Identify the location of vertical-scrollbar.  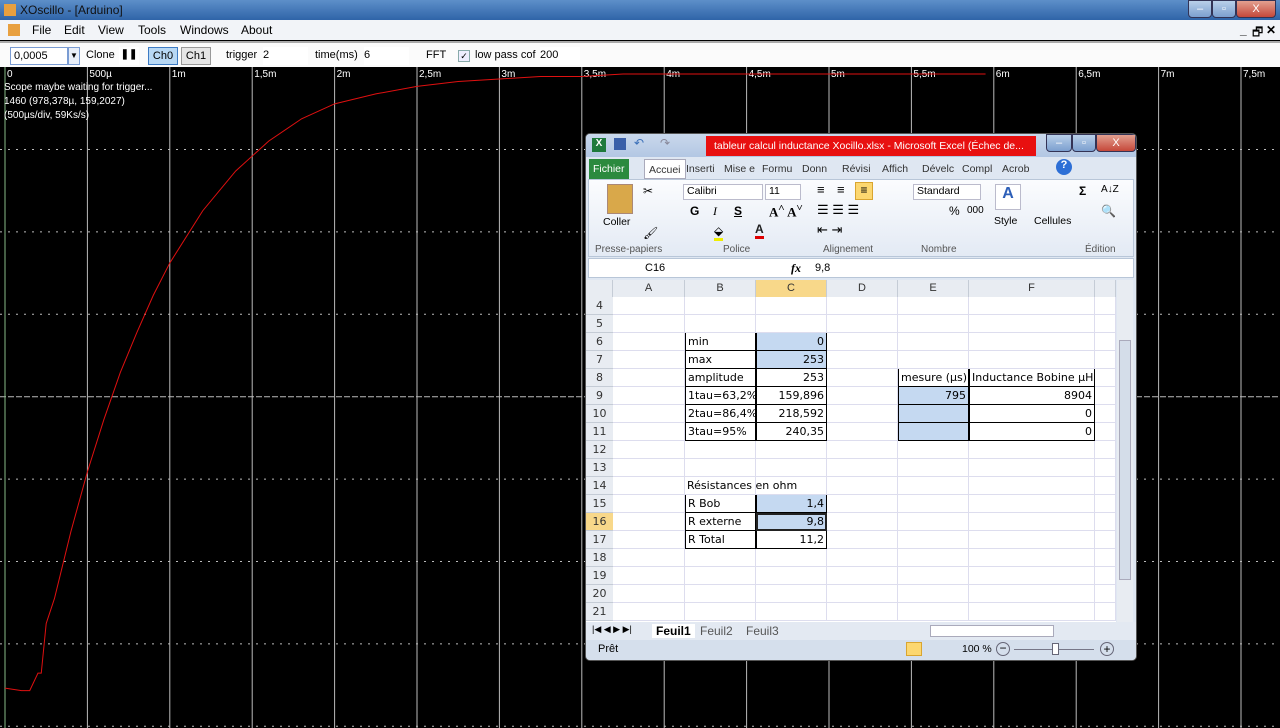
(1125, 451).